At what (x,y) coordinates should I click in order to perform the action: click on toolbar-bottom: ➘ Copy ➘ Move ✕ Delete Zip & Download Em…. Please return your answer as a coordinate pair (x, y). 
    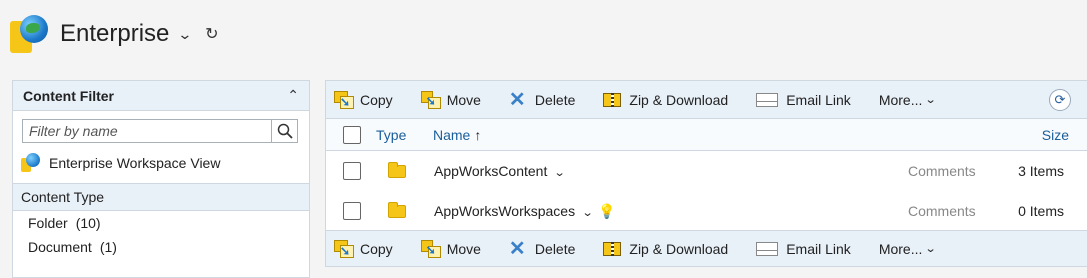
    Looking at the image, I should click on (706, 248).